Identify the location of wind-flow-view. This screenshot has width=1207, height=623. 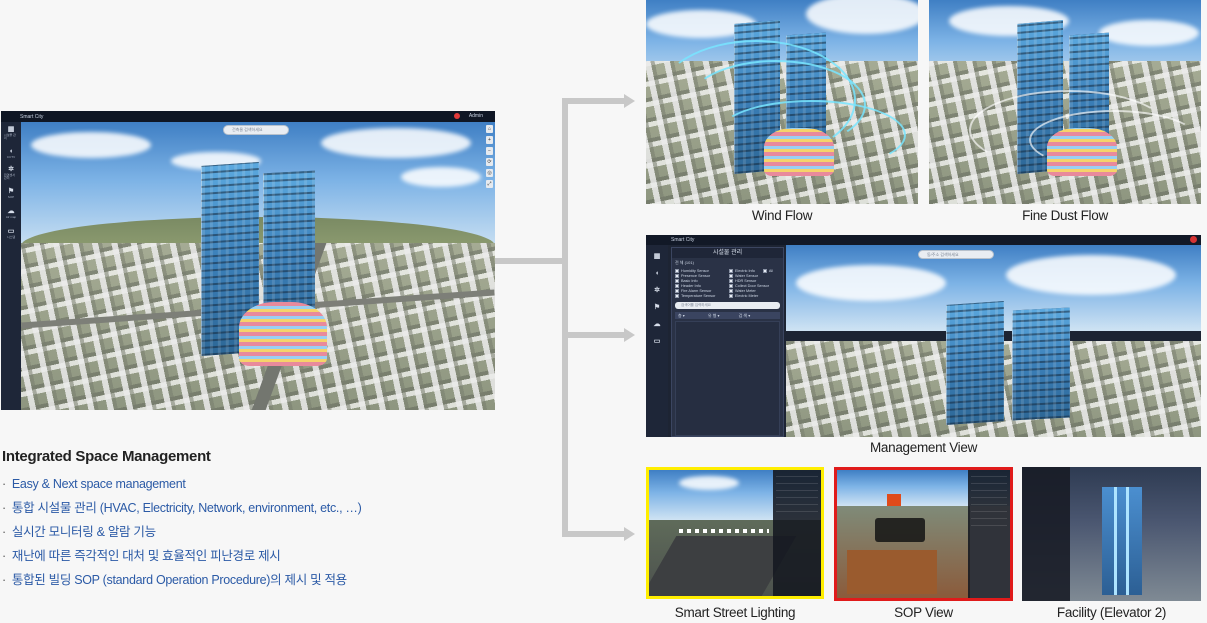
(782, 102).